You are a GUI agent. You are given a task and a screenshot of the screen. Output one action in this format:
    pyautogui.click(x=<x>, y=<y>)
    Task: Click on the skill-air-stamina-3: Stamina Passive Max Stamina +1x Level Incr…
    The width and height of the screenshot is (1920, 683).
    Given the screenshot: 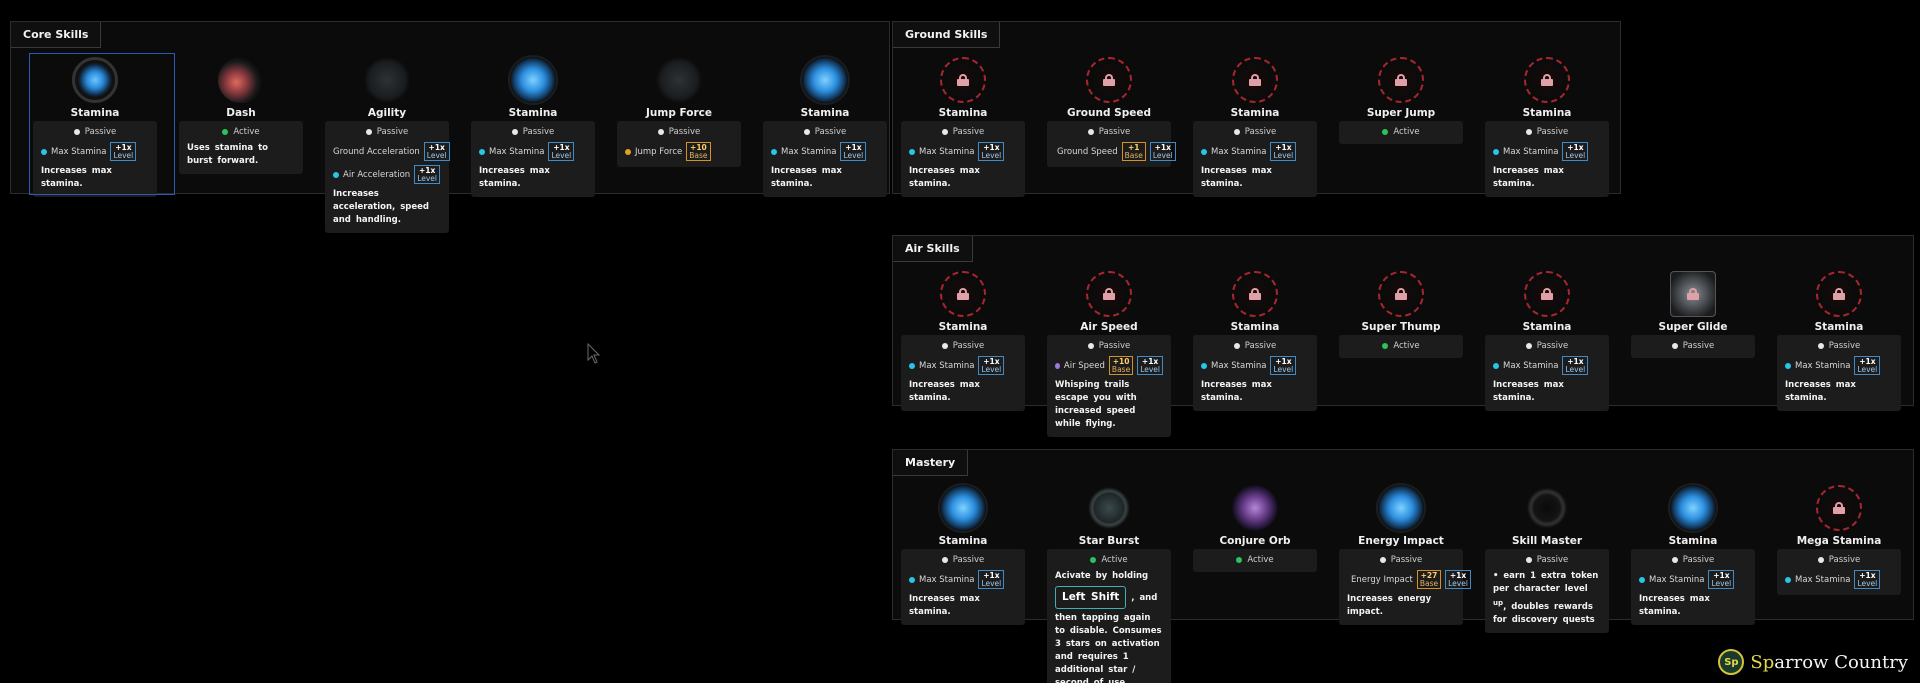 What is the action you would take?
    pyautogui.click(x=1547, y=341)
    